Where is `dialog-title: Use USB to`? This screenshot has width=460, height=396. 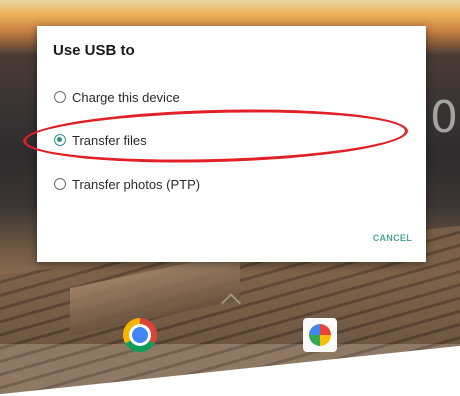
dialog-title: Use USB to is located at coordinates (94, 50).